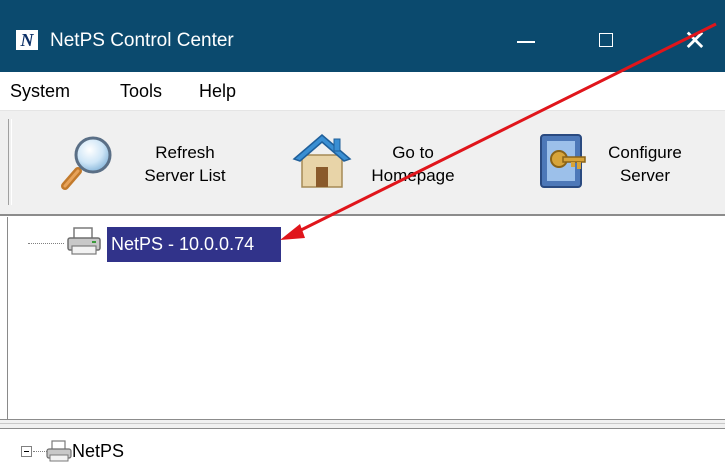  What do you see at coordinates (322, 161) in the screenshot?
I see `house-icon` at bounding box center [322, 161].